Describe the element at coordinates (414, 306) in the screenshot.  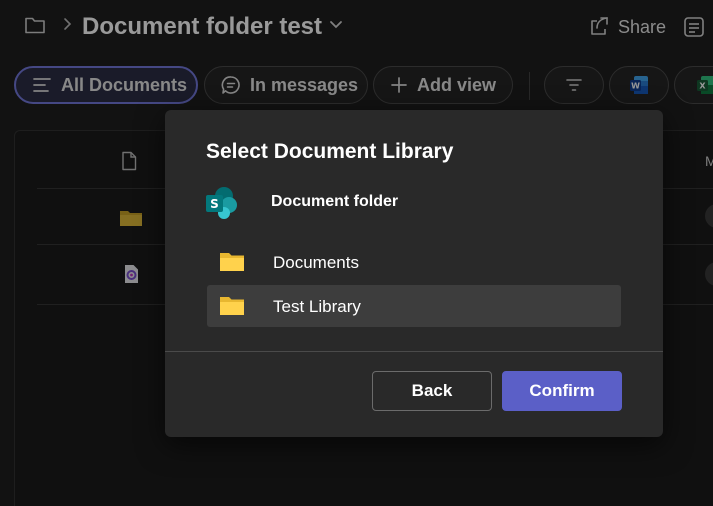
I see `library-item-test-library: Test Library` at that location.